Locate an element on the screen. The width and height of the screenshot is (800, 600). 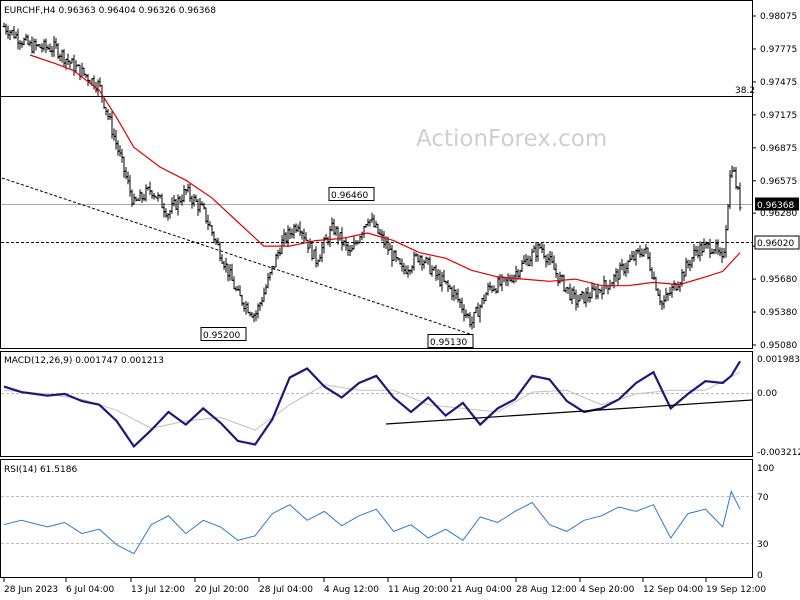
rsi-title: RSI(14) 61.5186 is located at coordinates (40, 470).